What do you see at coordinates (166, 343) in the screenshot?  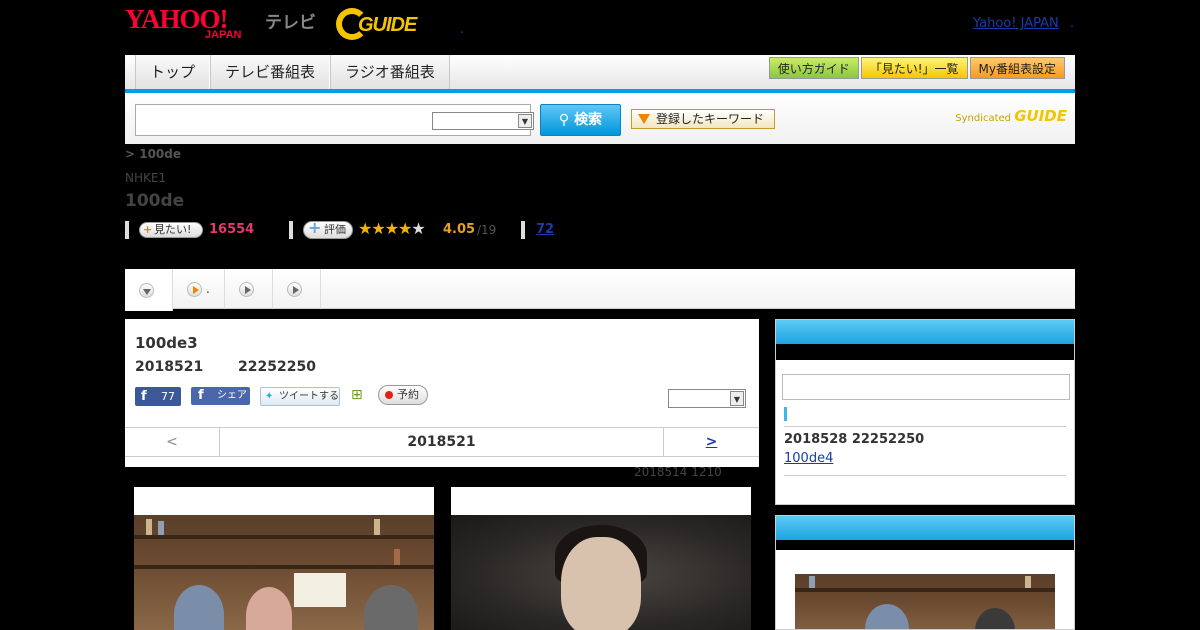 I see `episode-title: 100de3` at bounding box center [166, 343].